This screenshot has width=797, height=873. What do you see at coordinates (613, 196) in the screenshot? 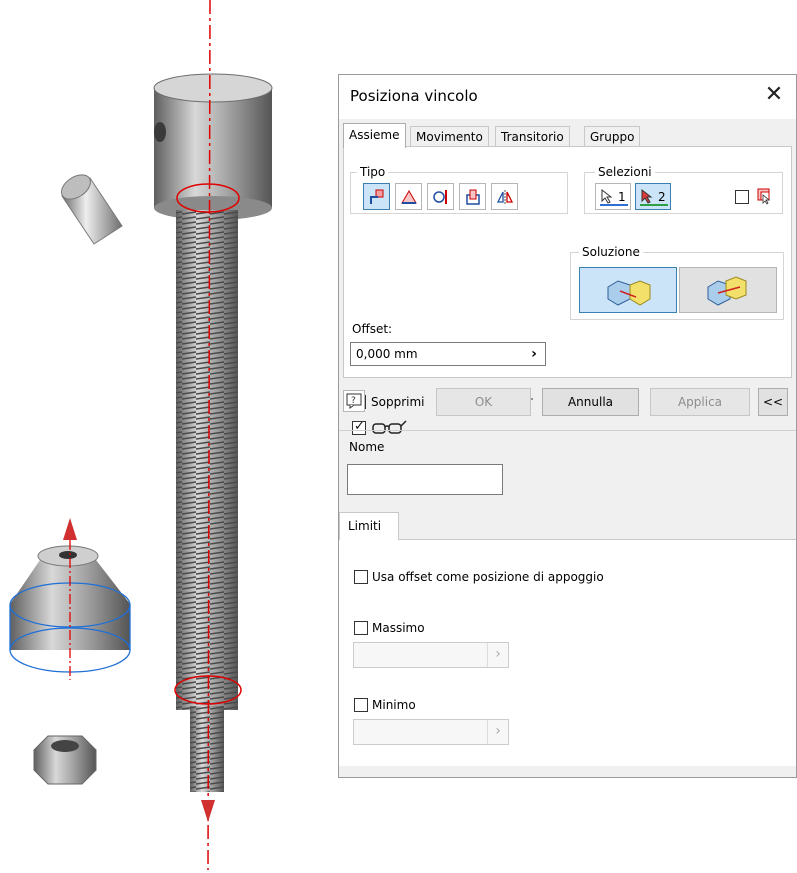
I see `selection-1-button: 1` at bounding box center [613, 196].